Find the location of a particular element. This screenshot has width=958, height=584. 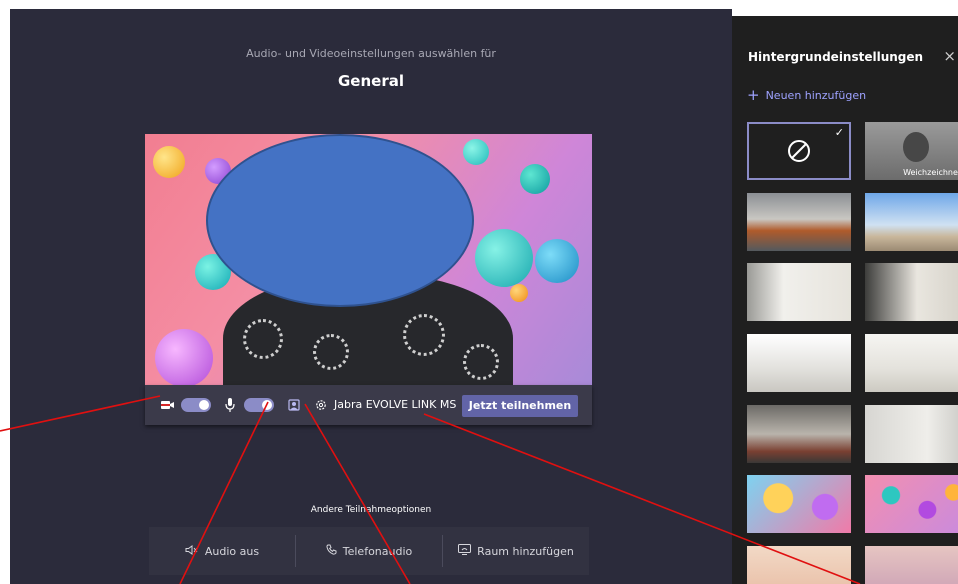

annotation-line-mic-toggle is located at coordinates (224, 492).